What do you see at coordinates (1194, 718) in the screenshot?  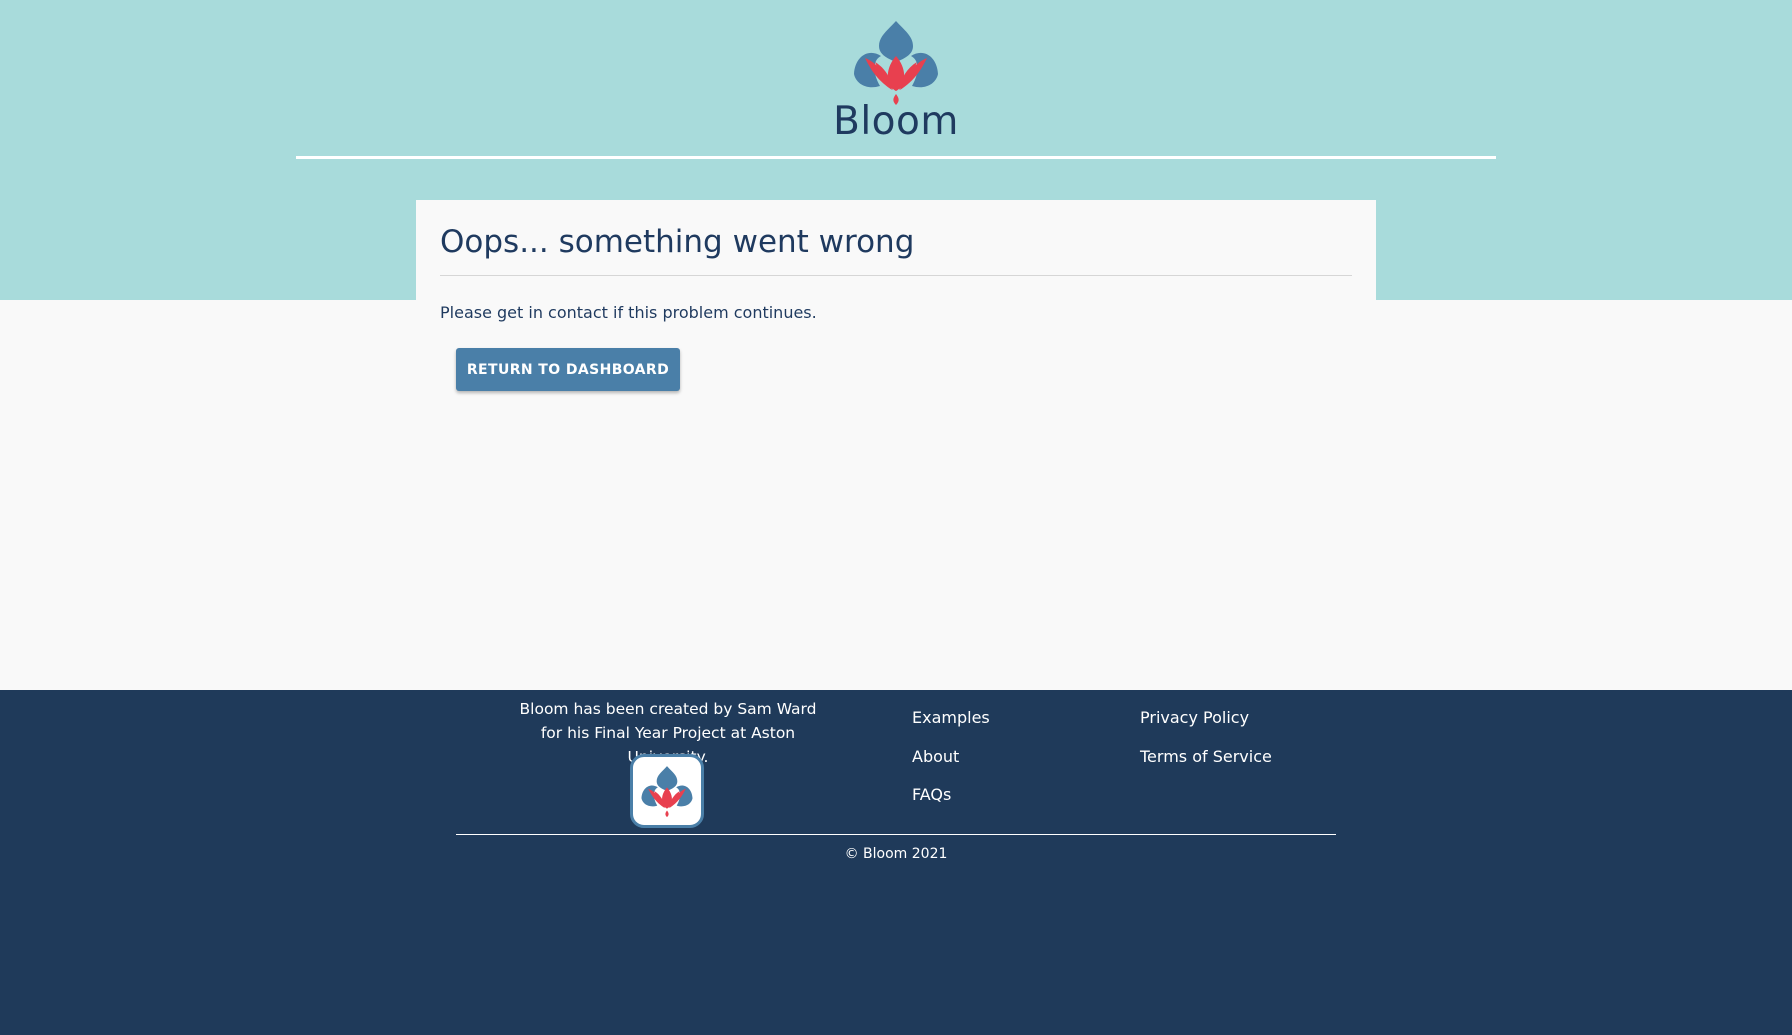 I see `footer-link-privacy-policy: Privacy Policy` at bounding box center [1194, 718].